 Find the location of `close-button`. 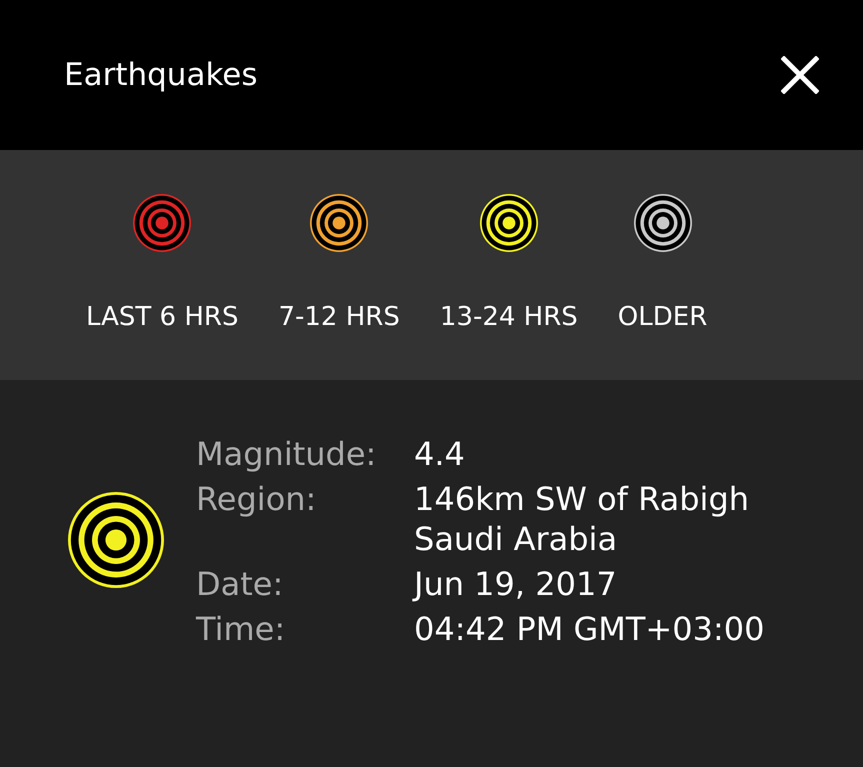

close-button is located at coordinates (800, 75).